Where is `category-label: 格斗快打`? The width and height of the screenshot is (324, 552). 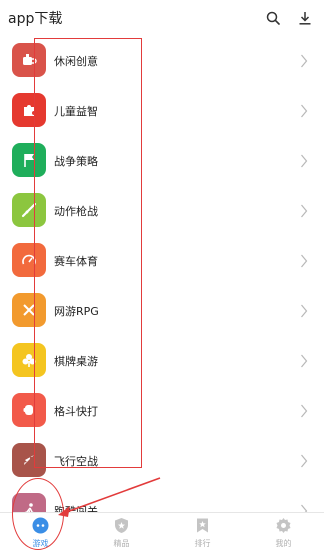
category-label: 格斗快打 is located at coordinates (76, 411).